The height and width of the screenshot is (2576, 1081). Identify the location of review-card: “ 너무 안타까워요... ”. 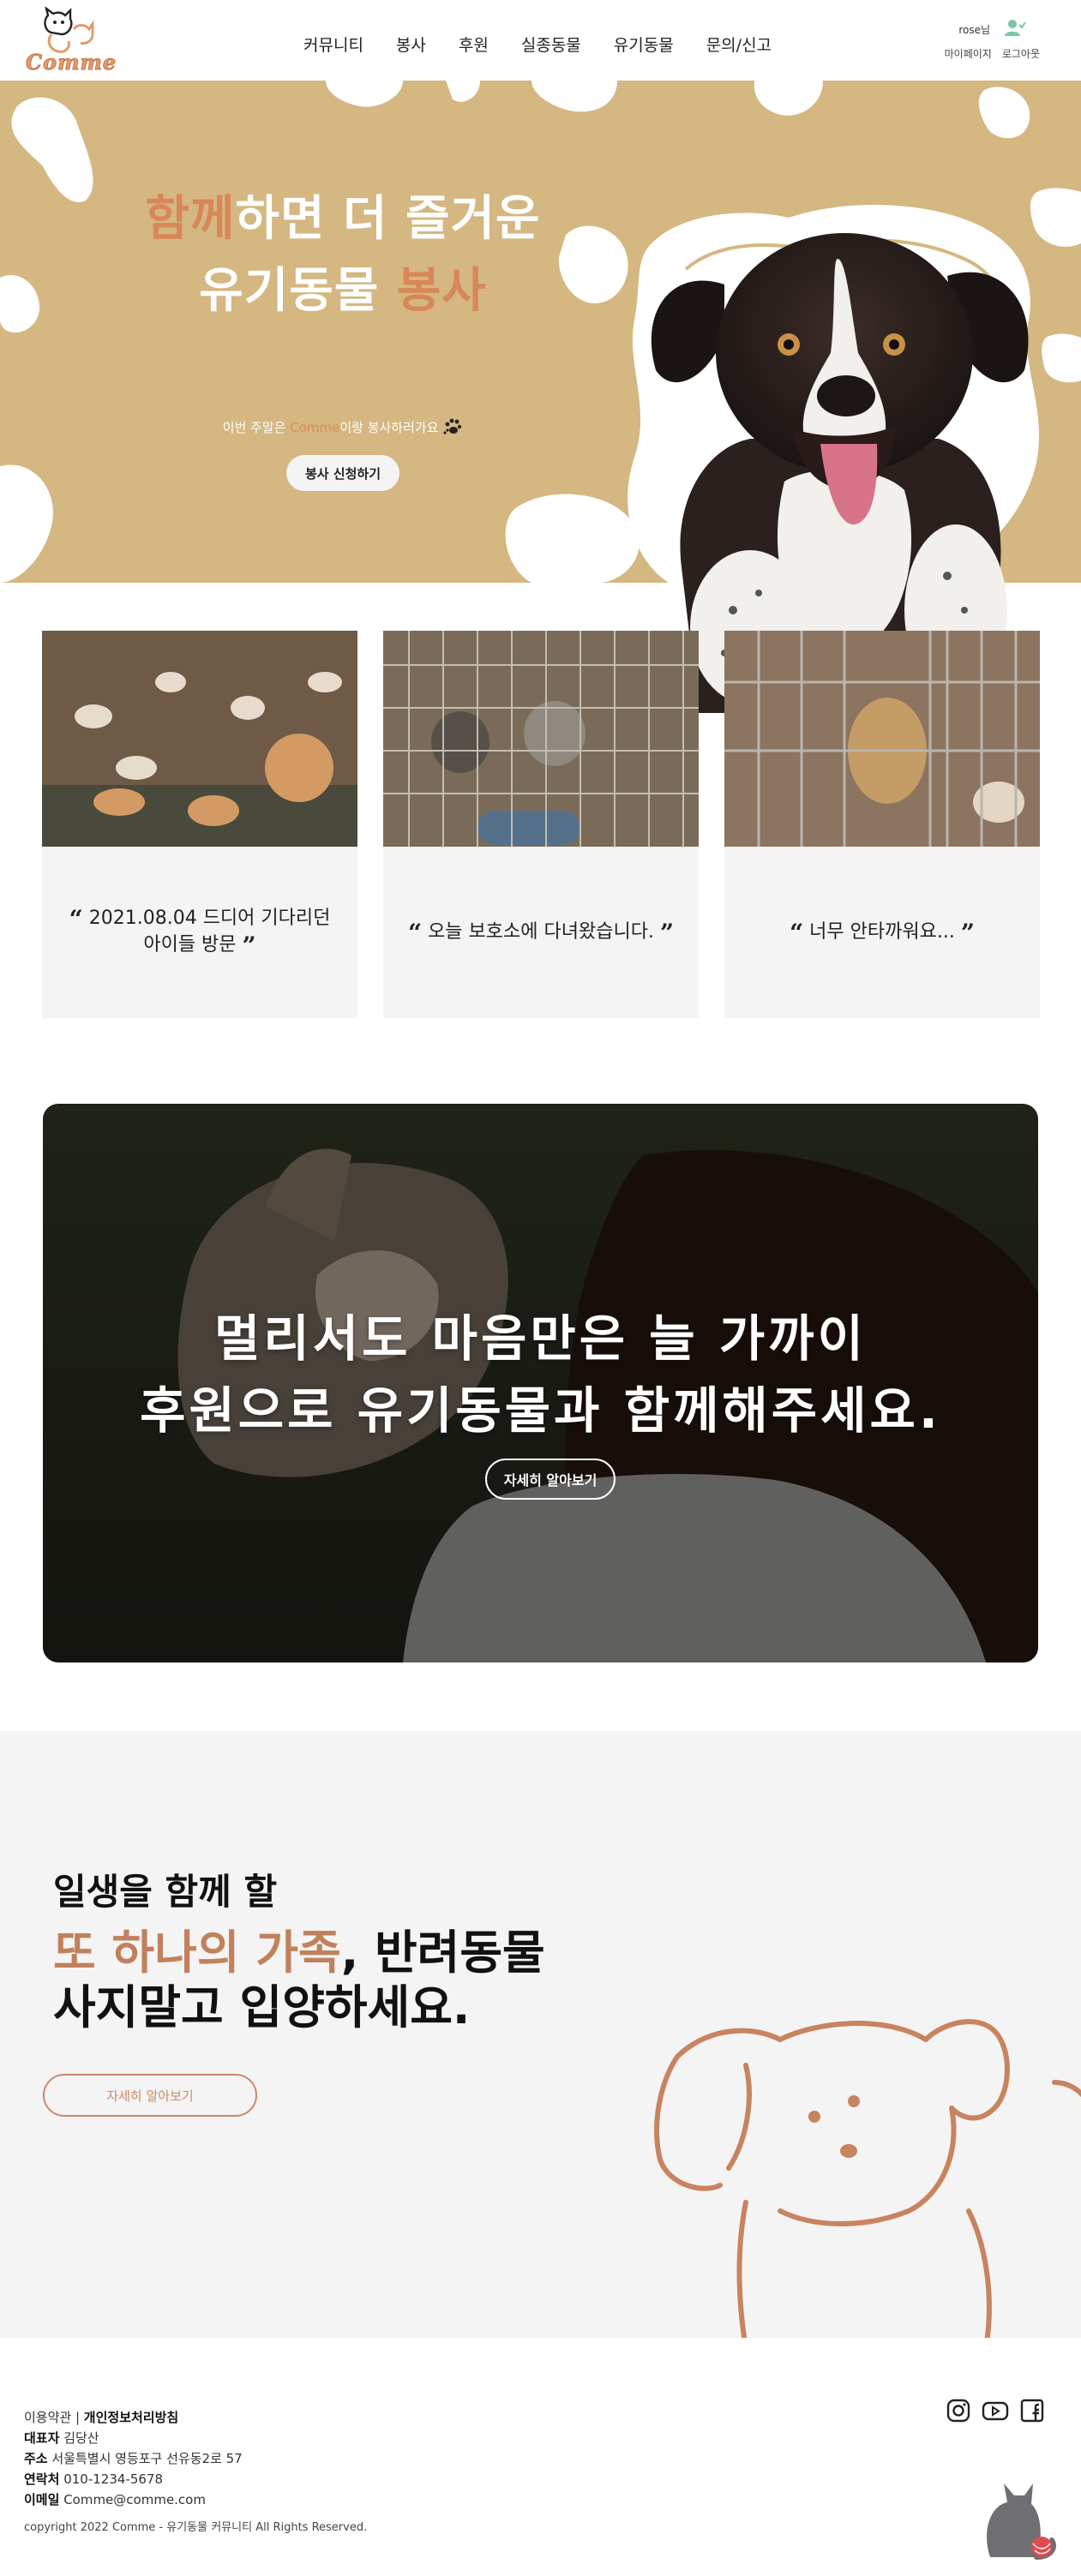
(882, 824).